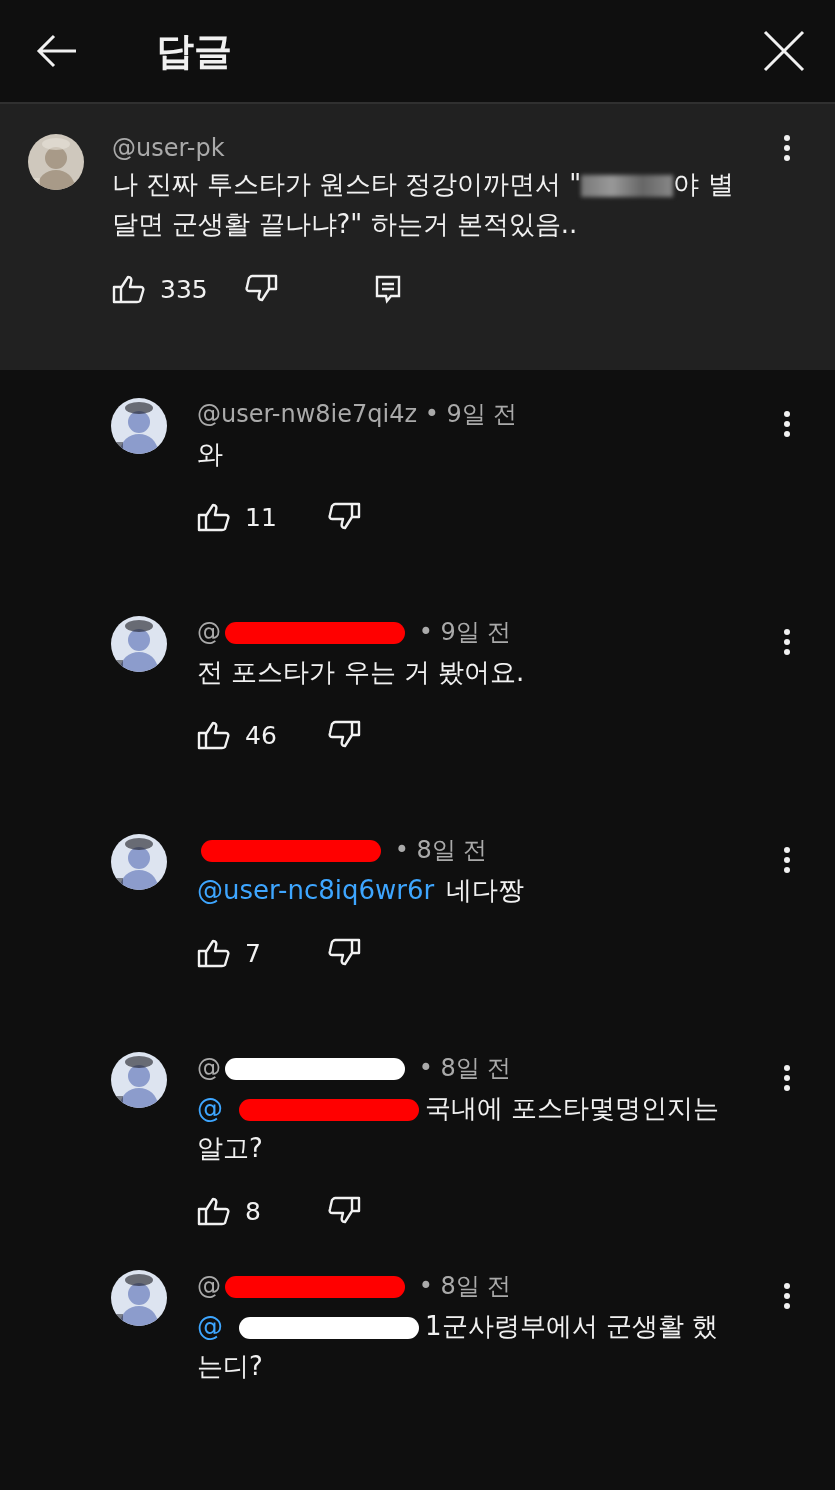 Image resolution: width=835 pixels, height=1490 pixels. What do you see at coordinates (459, 1128) in the screenshot?
I see `comment-text: @ 국내에 포스타몇명인지는 알고?` at bounding box center [459, 1128].